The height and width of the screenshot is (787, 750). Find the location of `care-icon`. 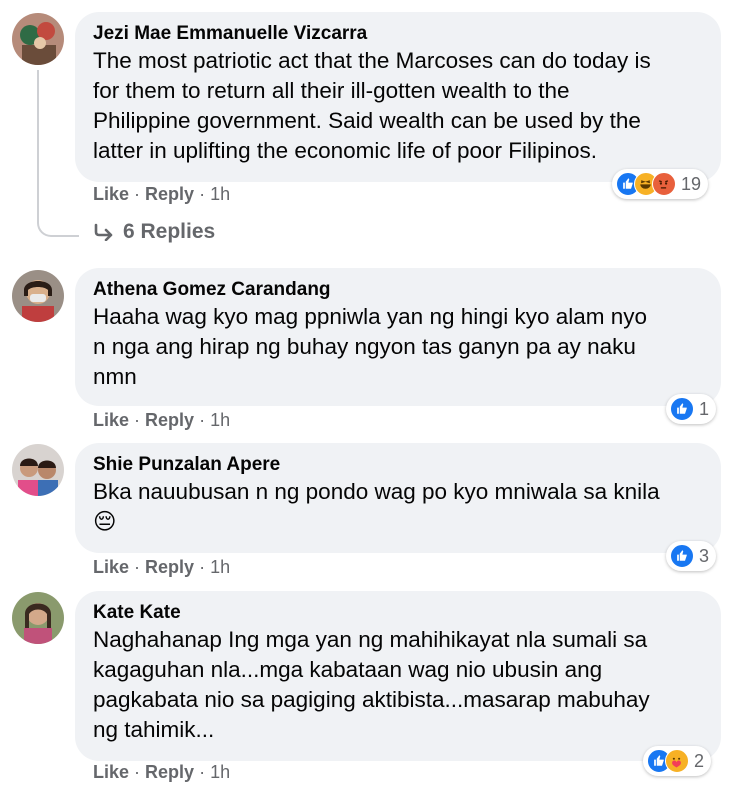

care-icon is located at coordinates (677, 761).